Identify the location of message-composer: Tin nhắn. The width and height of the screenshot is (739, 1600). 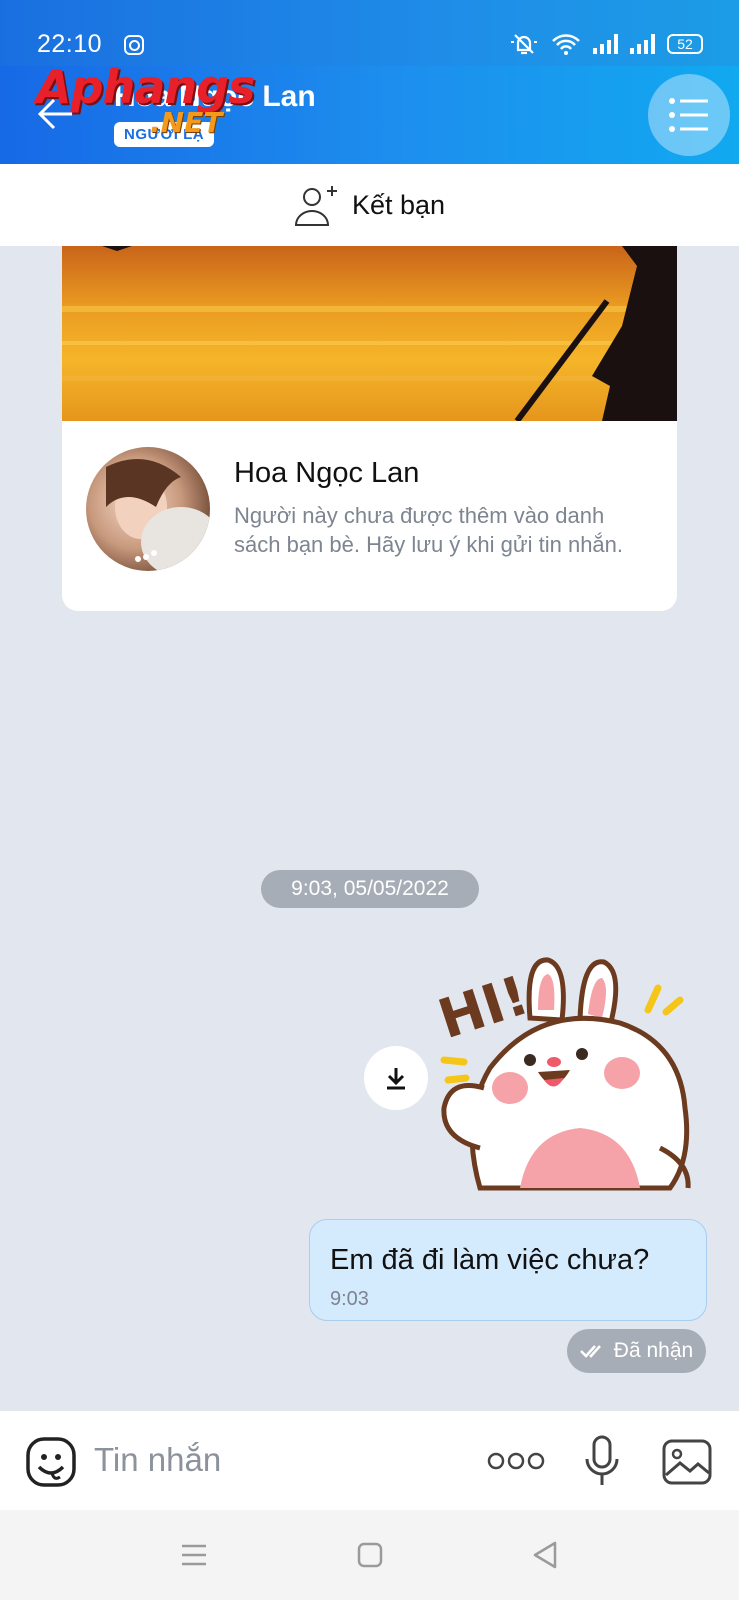
(369, 1460).